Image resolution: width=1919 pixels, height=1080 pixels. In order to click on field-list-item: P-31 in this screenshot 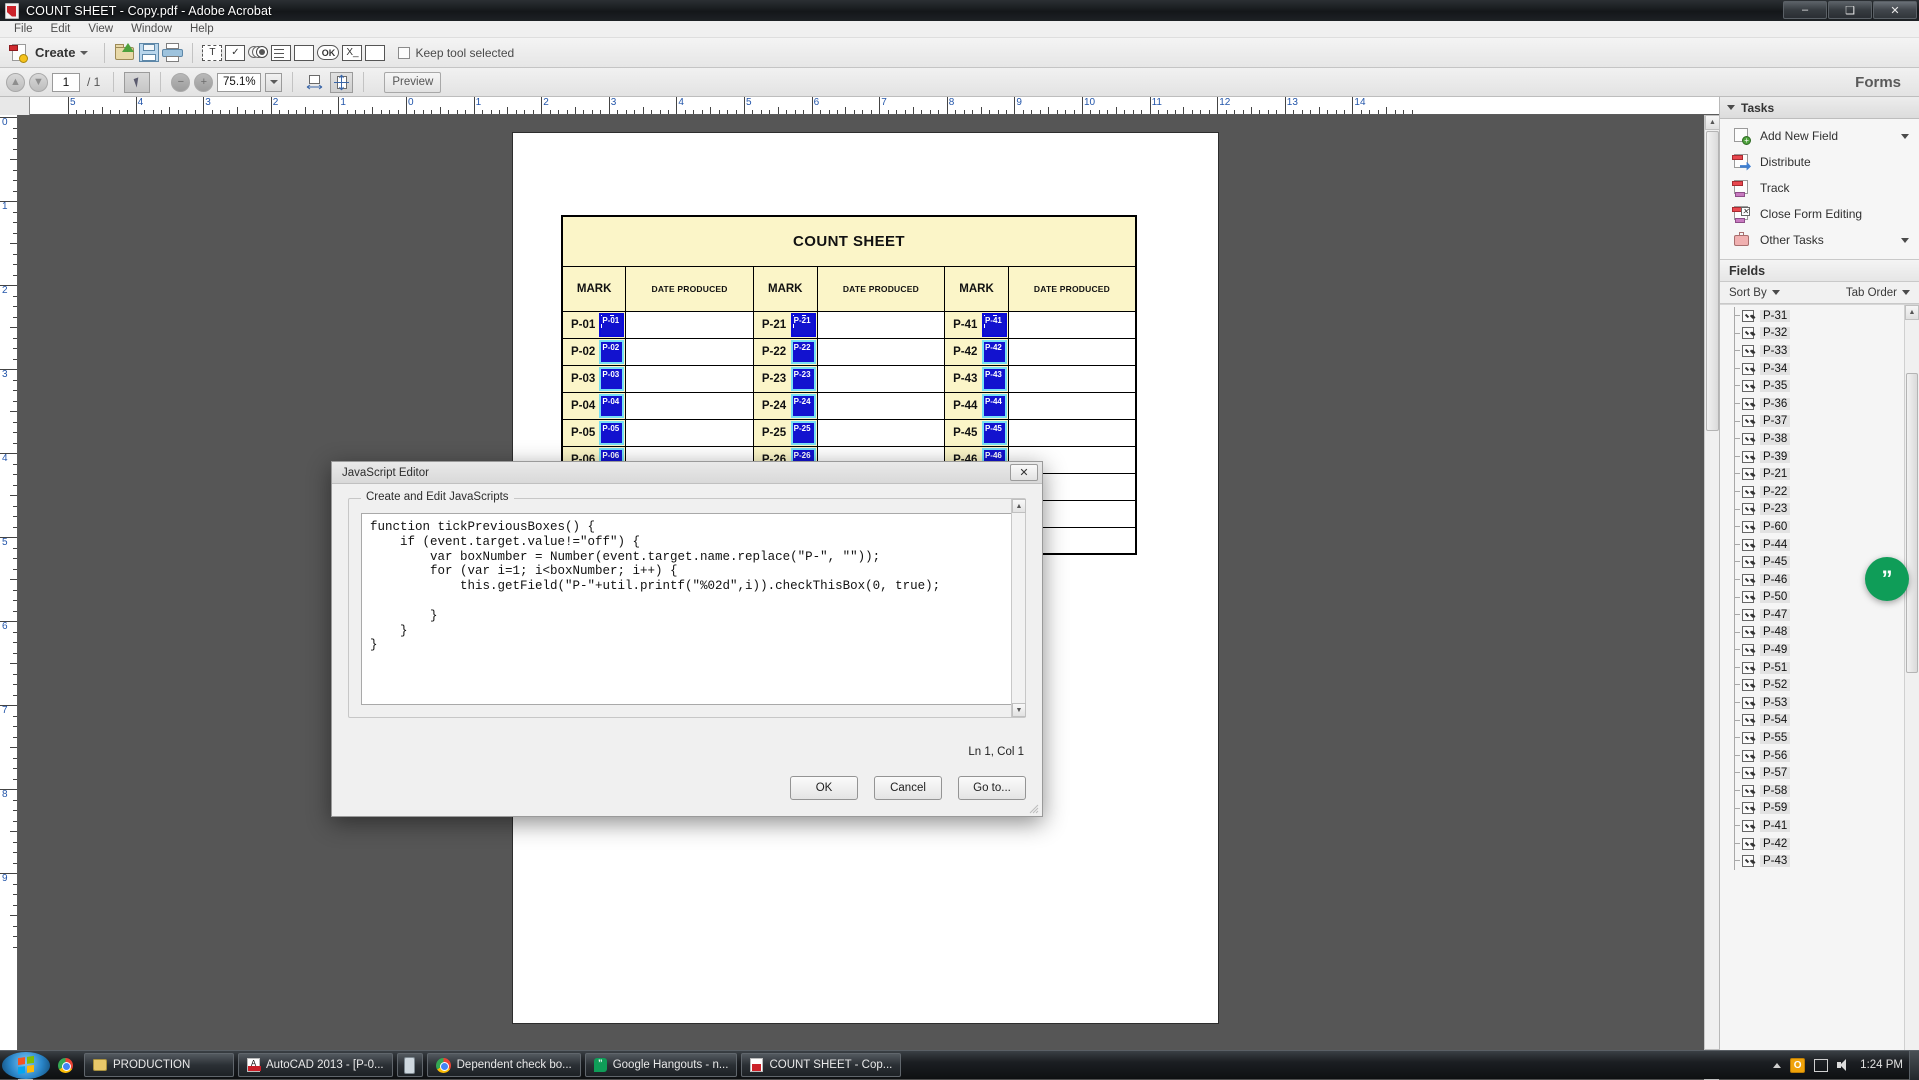, I will do `click(1819, 316)`.